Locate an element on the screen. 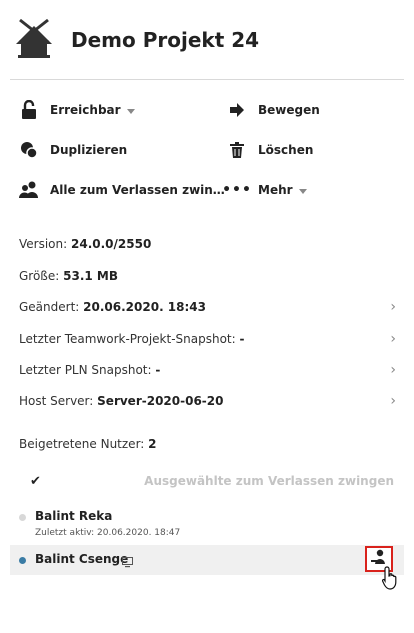 The image size is (414, 633). delete-label: Löschen is located at coordinates (286, 150).